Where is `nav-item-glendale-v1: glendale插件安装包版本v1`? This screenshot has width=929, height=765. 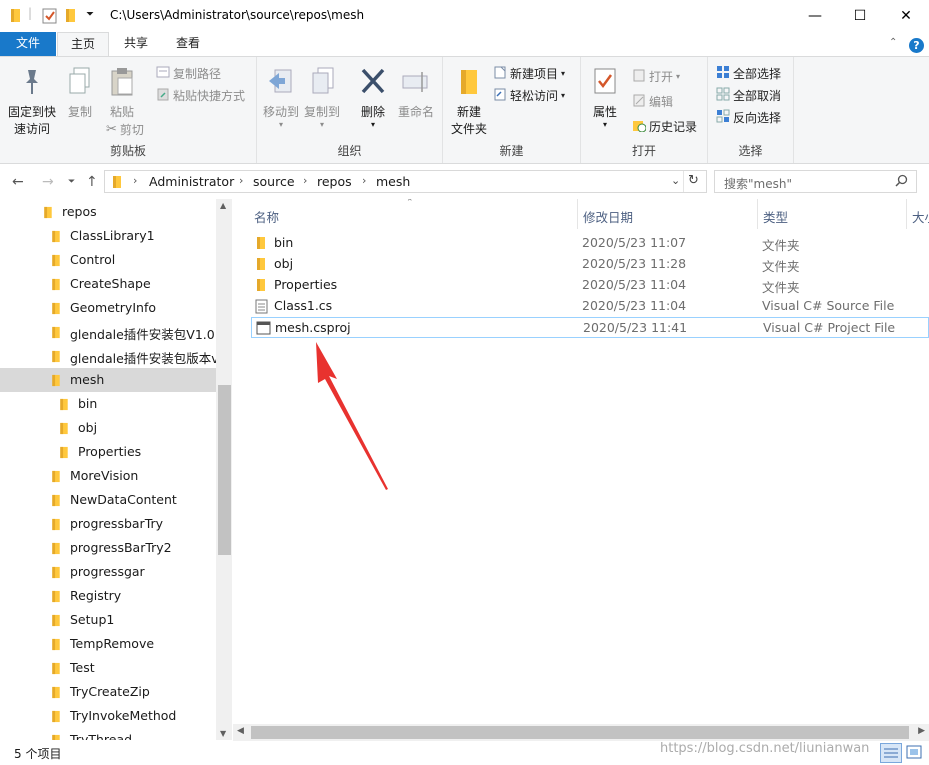
nav-item-glendale-v1: glendale插件安装包版本v1 is located at coordinates (113, 356).